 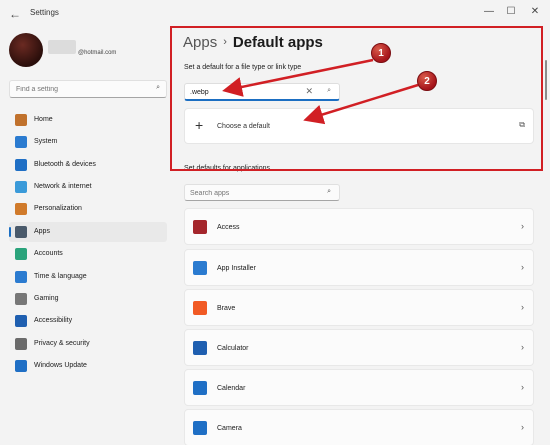 I want to click on find-setting-box: ⌕, so click(x=88, y=89).